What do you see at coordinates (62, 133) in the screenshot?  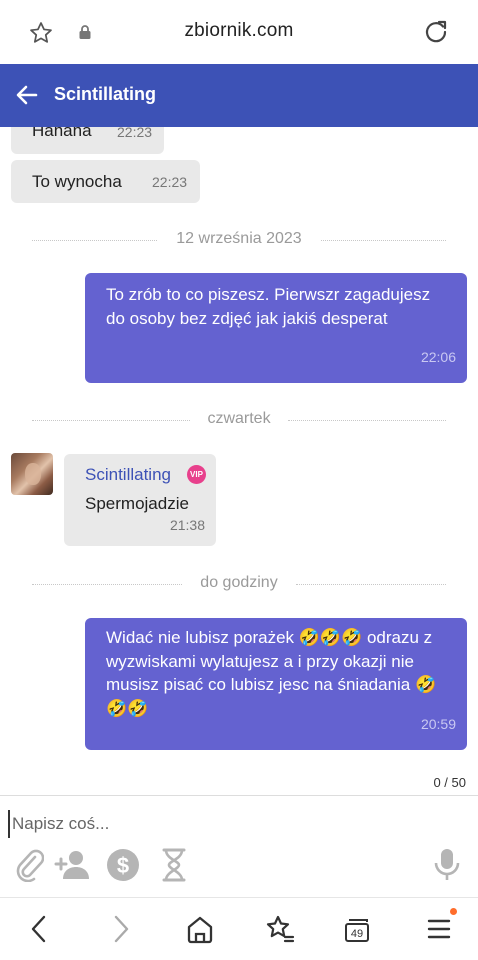 I see `message-text: Hahaha` at bounding box center [62, 133].